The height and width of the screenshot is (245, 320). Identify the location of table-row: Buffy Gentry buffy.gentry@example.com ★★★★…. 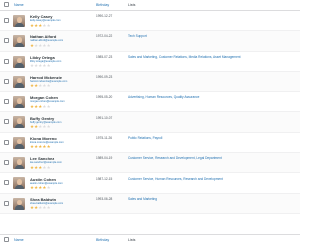
(150, 122).